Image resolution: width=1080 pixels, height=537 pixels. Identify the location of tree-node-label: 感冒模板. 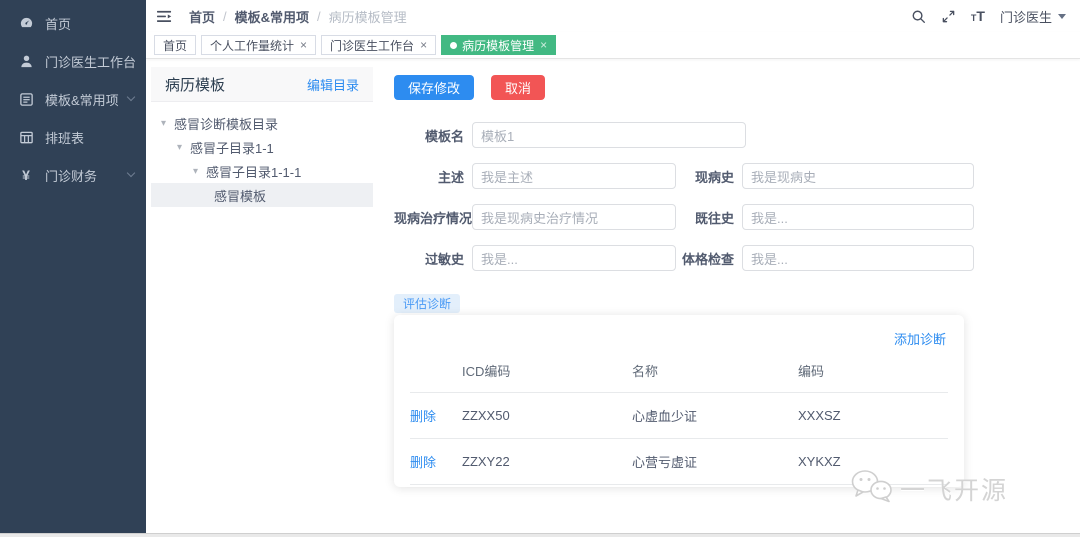
(240, 196).